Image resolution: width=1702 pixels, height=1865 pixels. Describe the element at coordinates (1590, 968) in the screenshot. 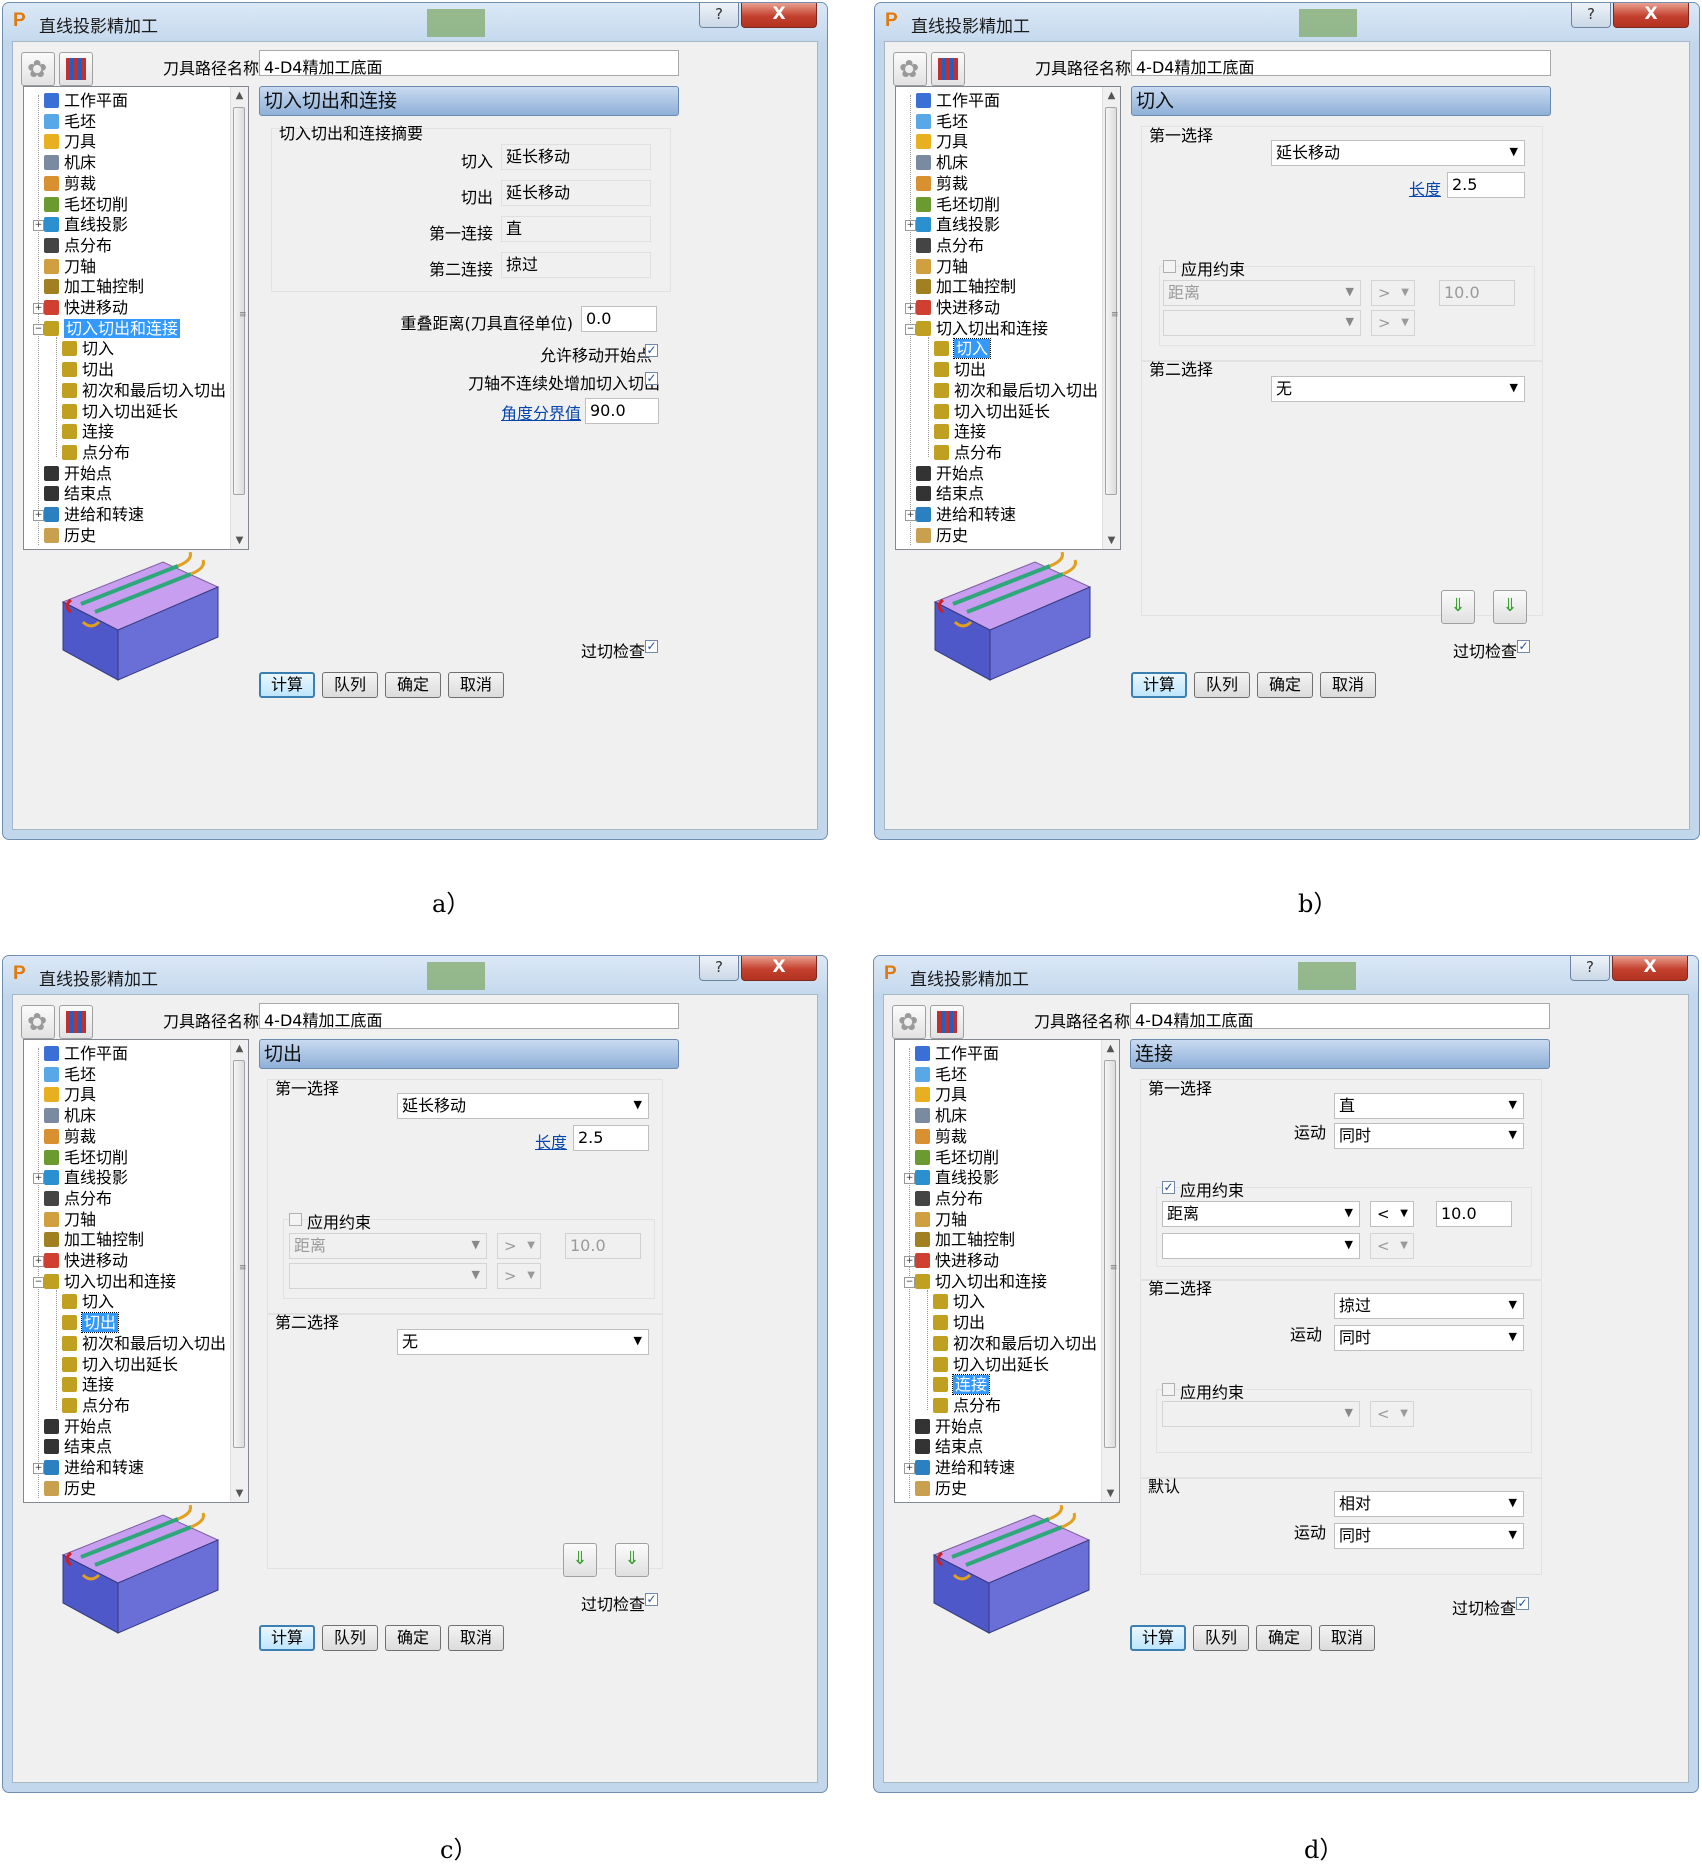

I see `help-button: ?` at that location.